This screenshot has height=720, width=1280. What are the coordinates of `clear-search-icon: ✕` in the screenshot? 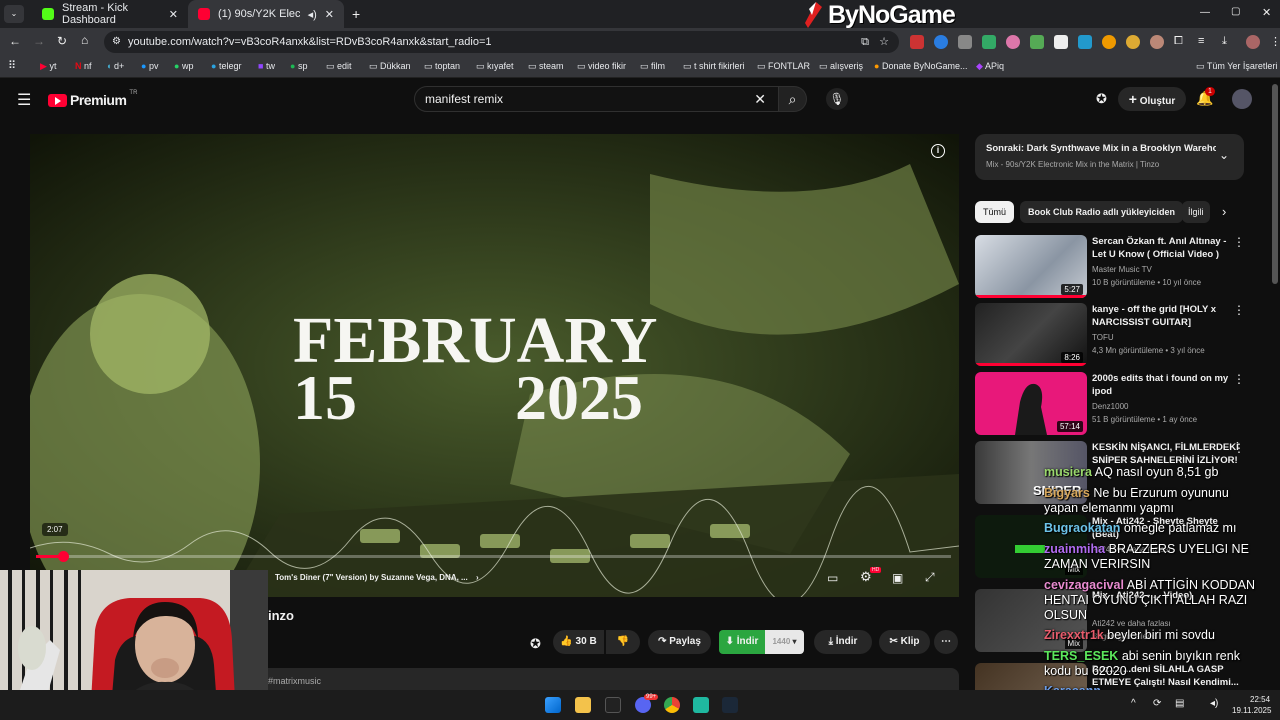 It's located at (760, 99).